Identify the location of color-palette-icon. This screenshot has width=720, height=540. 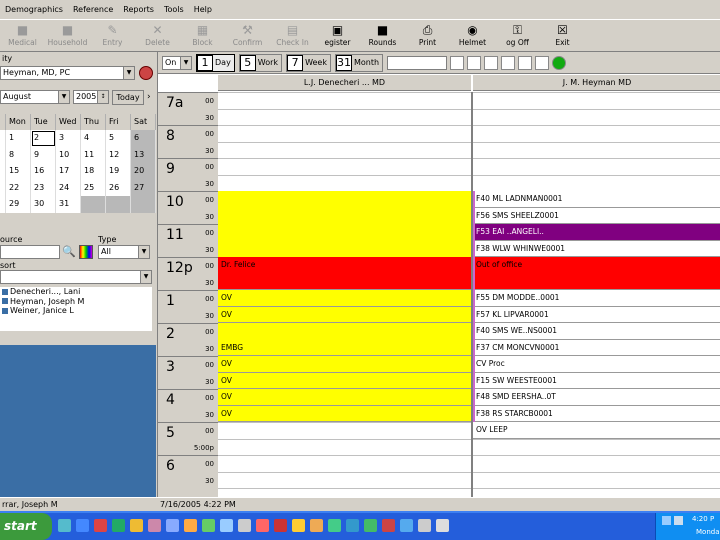
(86, 252).